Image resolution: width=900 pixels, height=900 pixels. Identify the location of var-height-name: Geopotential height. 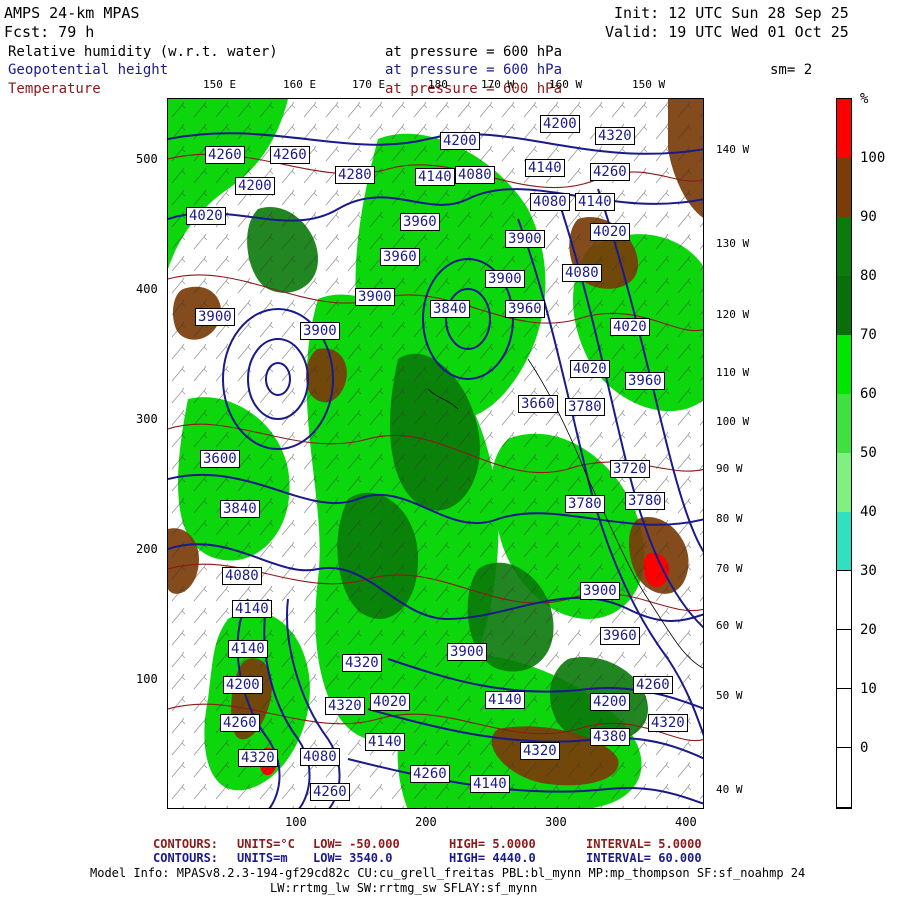
(88, 70).